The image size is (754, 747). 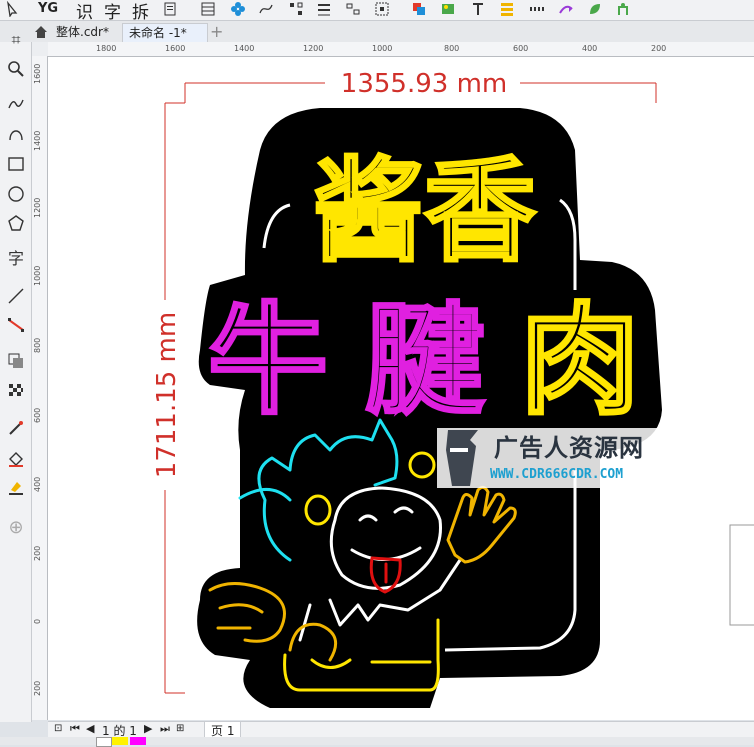 I want to click on next-page-edge, so click(x=741, y=575).